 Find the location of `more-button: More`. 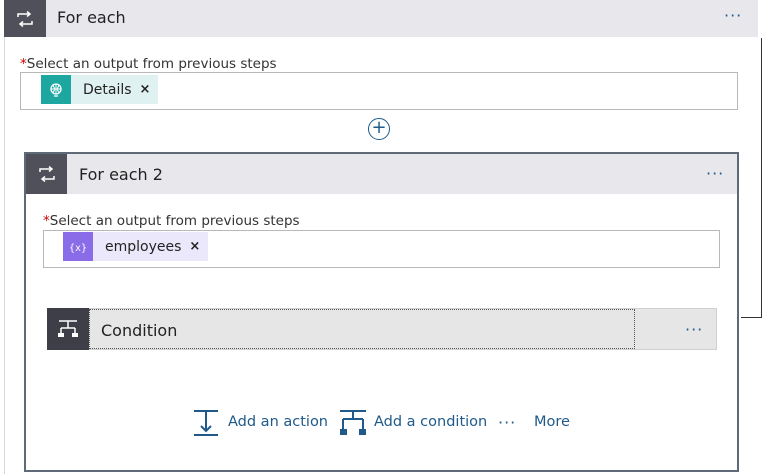

more-button: More is located at coordinates (552, 422).